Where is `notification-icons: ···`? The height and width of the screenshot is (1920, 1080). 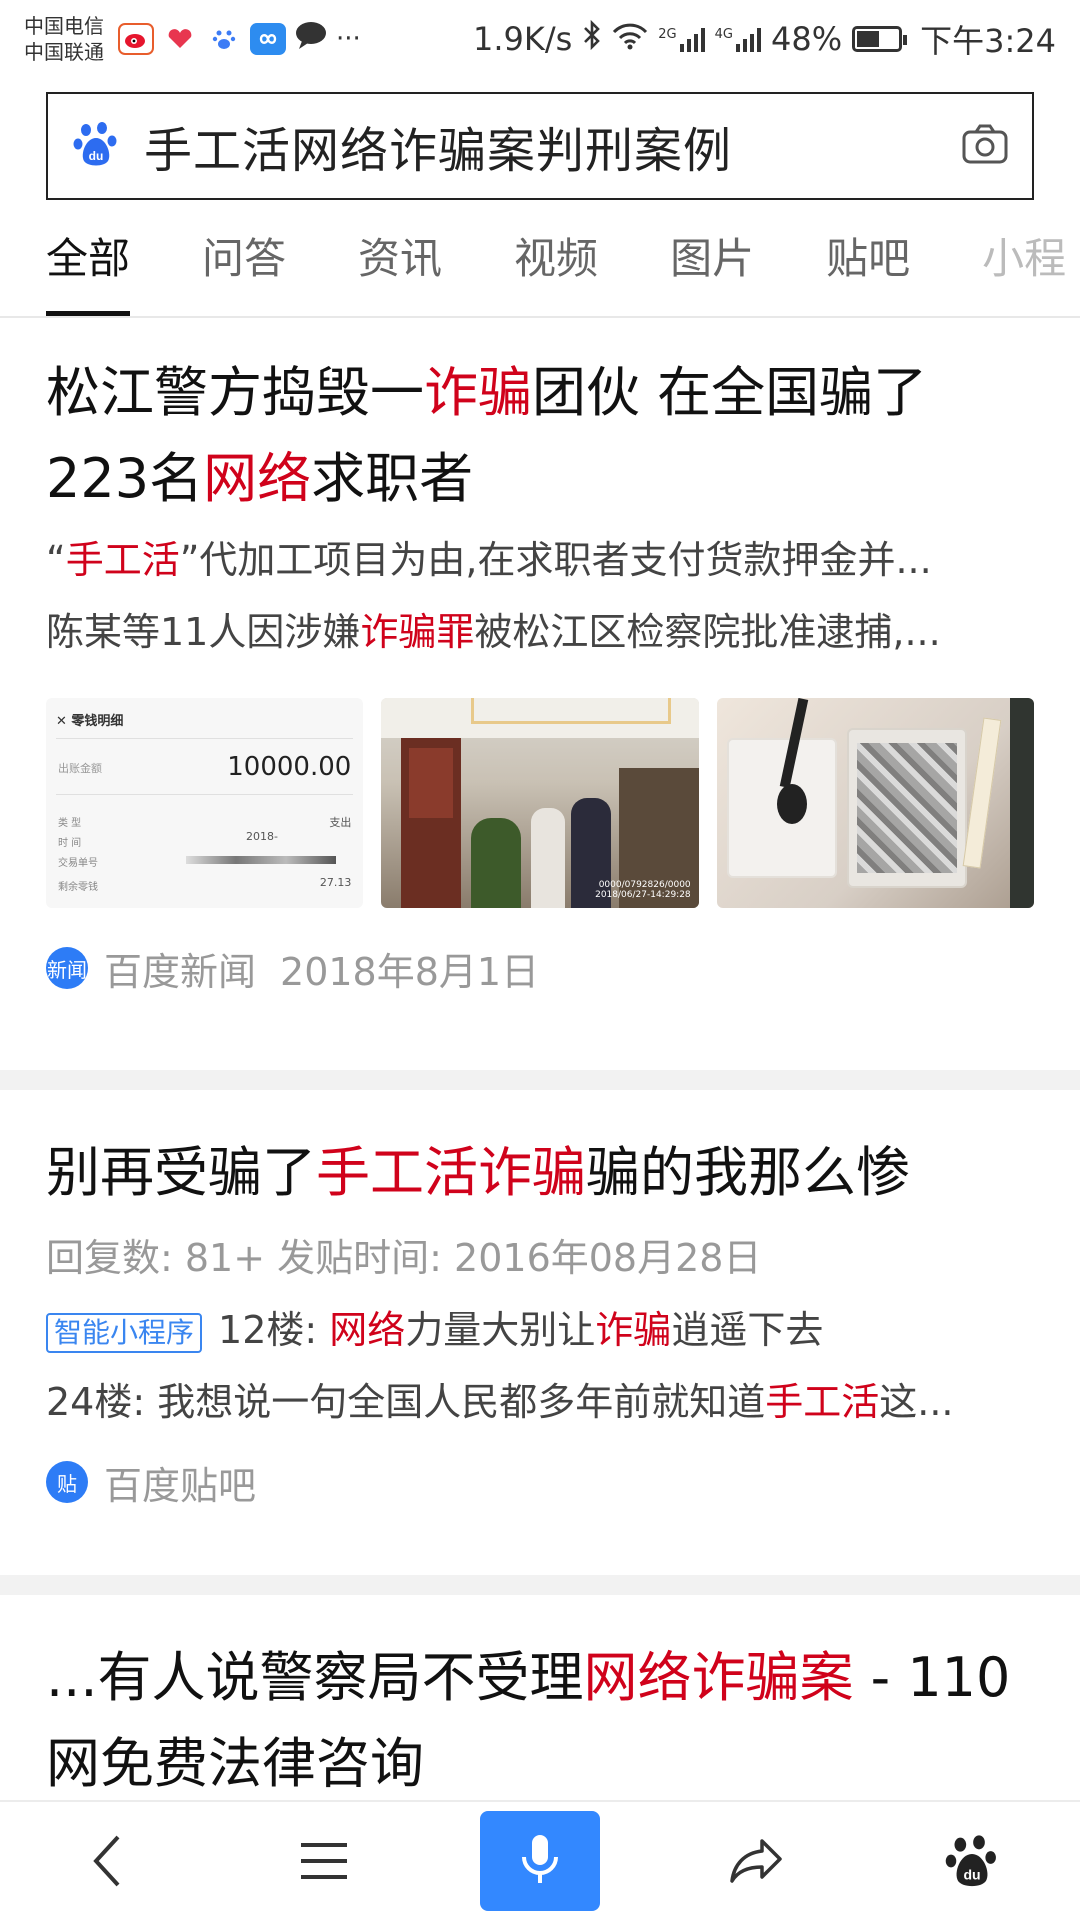 notification-icons: ··· is located at coordinates (239, 39).